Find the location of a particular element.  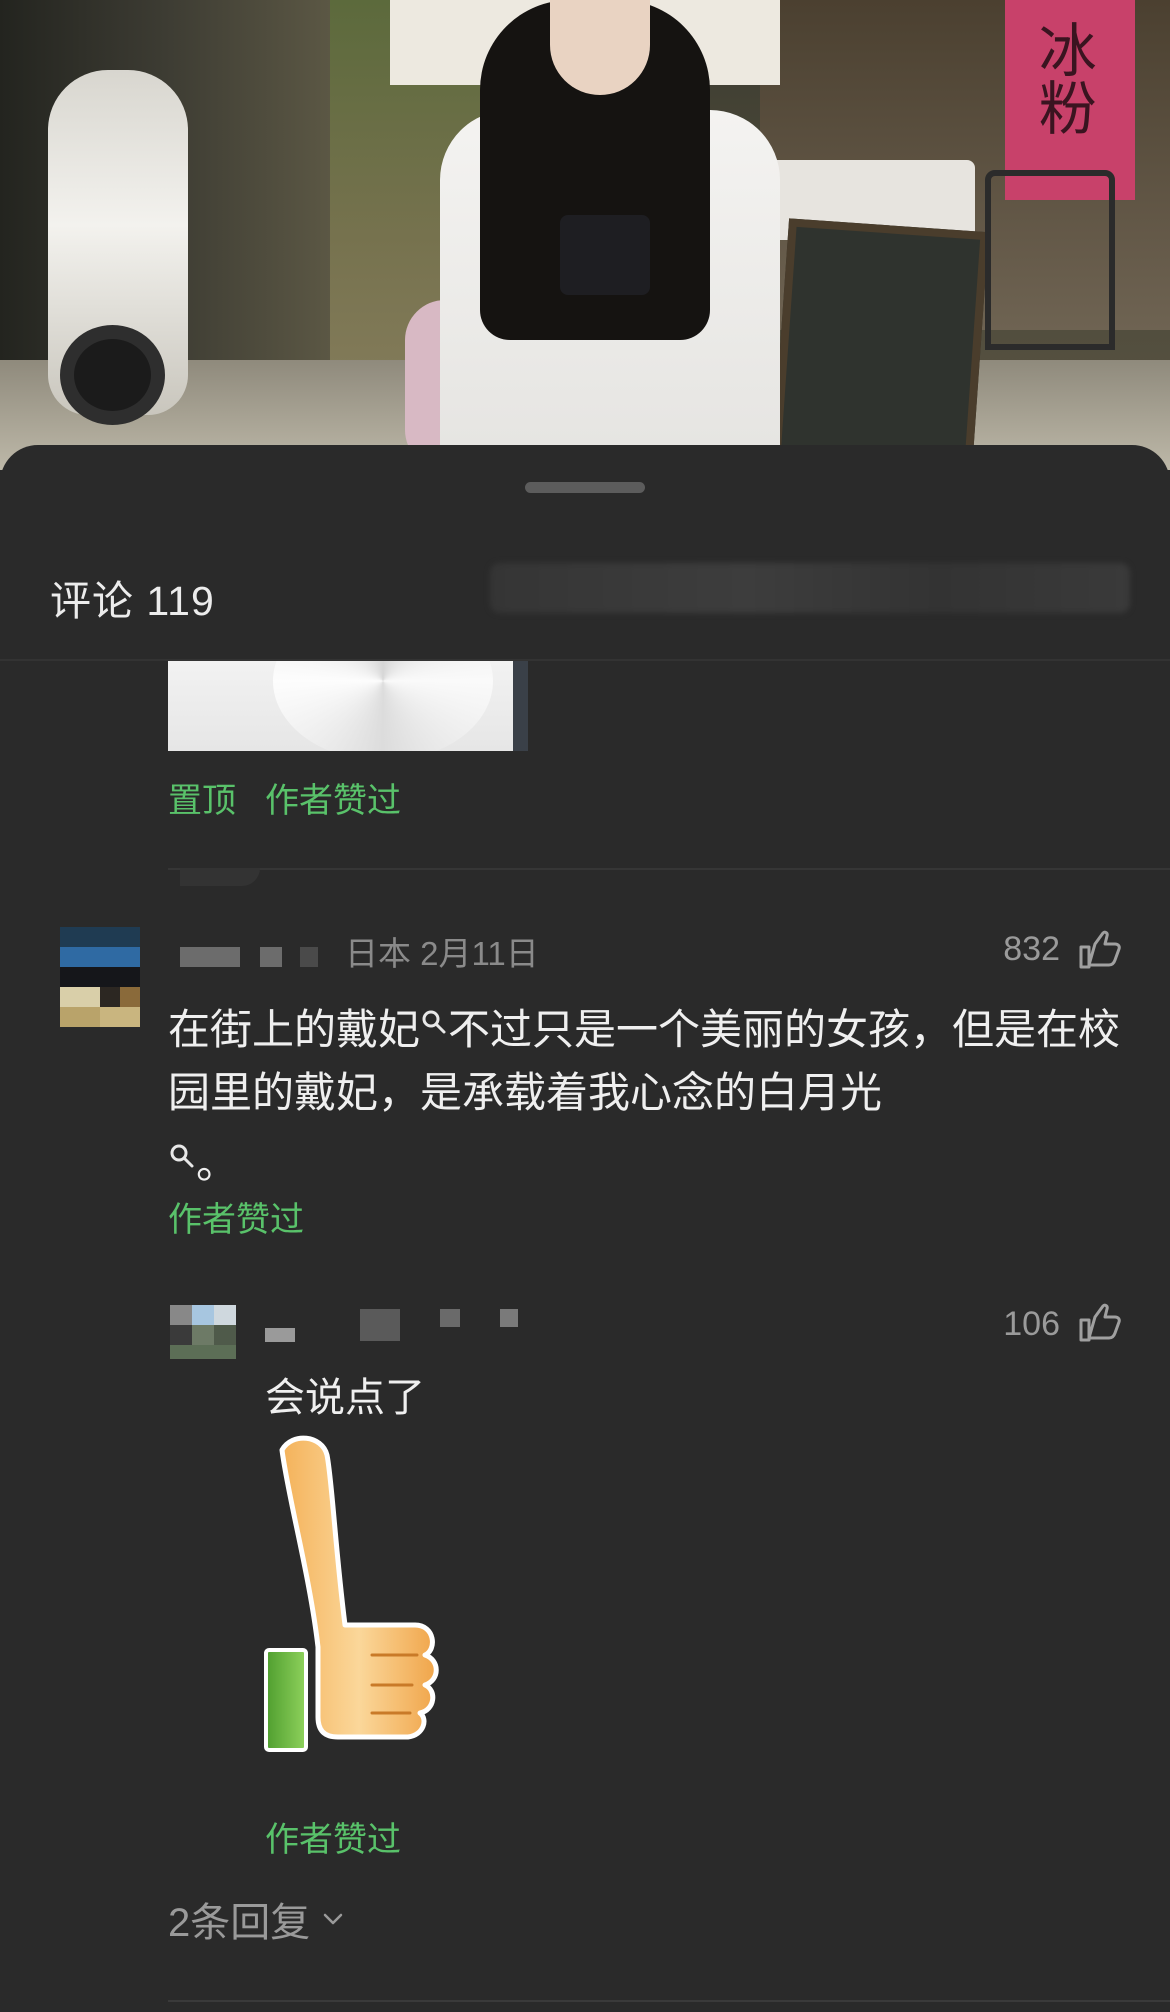

pinned-tag: 置顶 is located at coordinates (202, 801).